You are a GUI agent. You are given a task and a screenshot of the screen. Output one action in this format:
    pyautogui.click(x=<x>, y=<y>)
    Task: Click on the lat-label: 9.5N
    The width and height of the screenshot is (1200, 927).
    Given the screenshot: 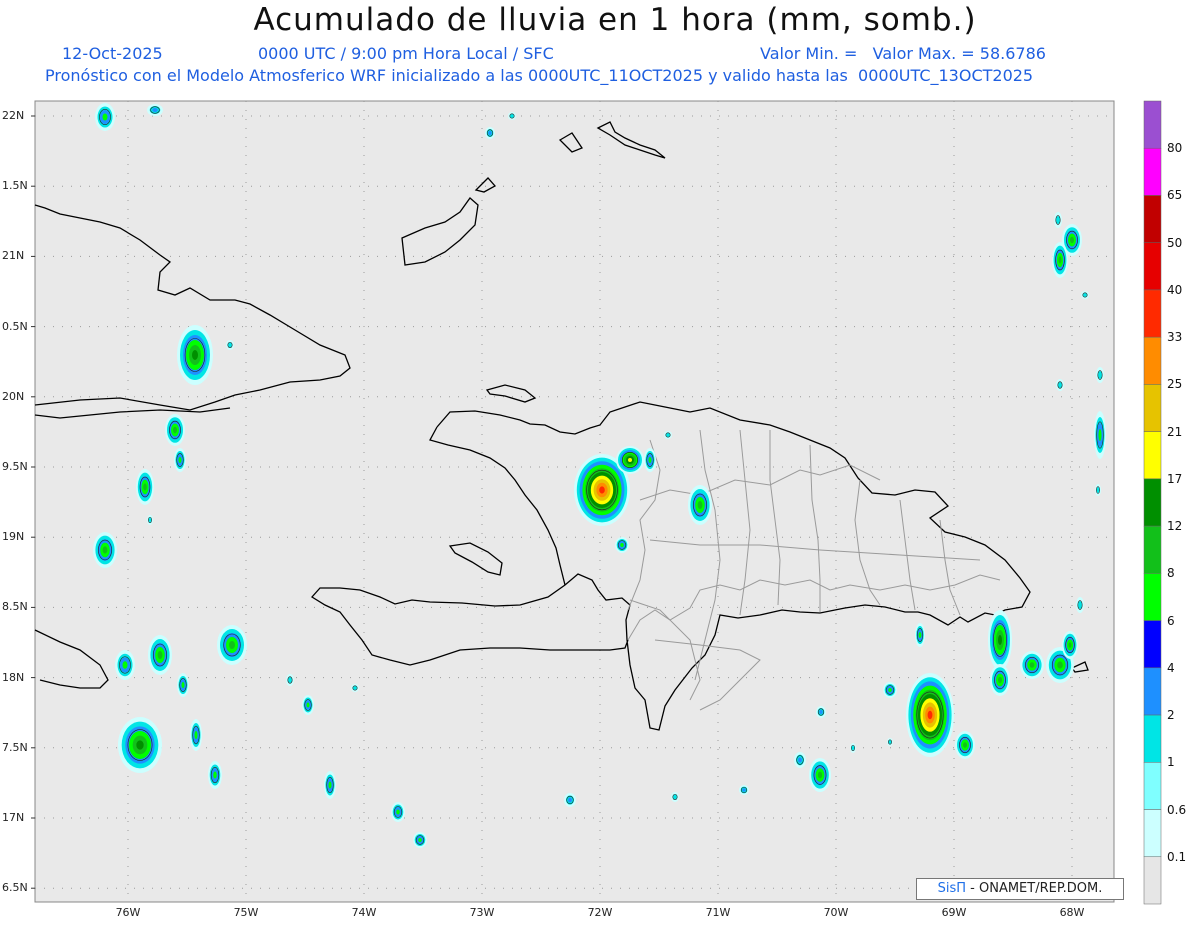 What is the action you would take?
    pyautogui.click(x=15, y=466)
    